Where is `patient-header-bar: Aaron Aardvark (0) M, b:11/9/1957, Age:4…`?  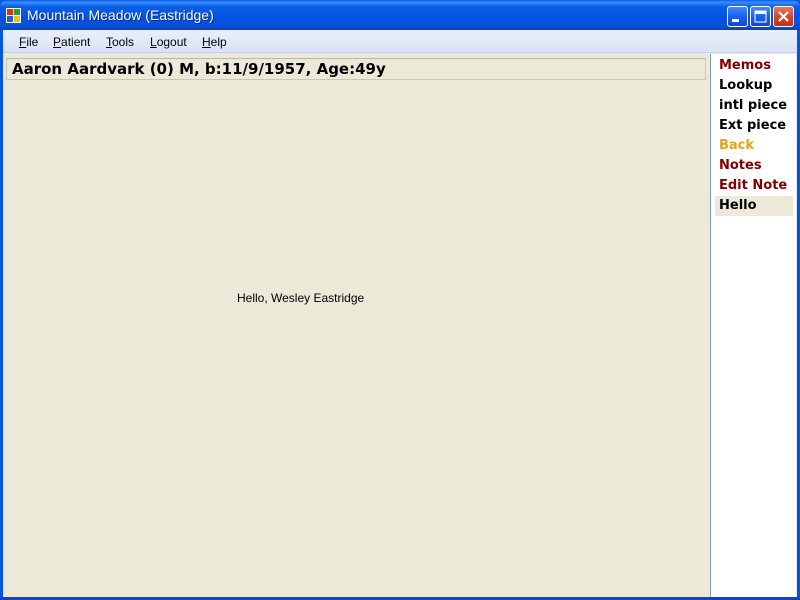
patient-header-bar: Aaron Aardvark (0) M, b:11/9/1957, Age:4… is located at coordinates (356, 69).